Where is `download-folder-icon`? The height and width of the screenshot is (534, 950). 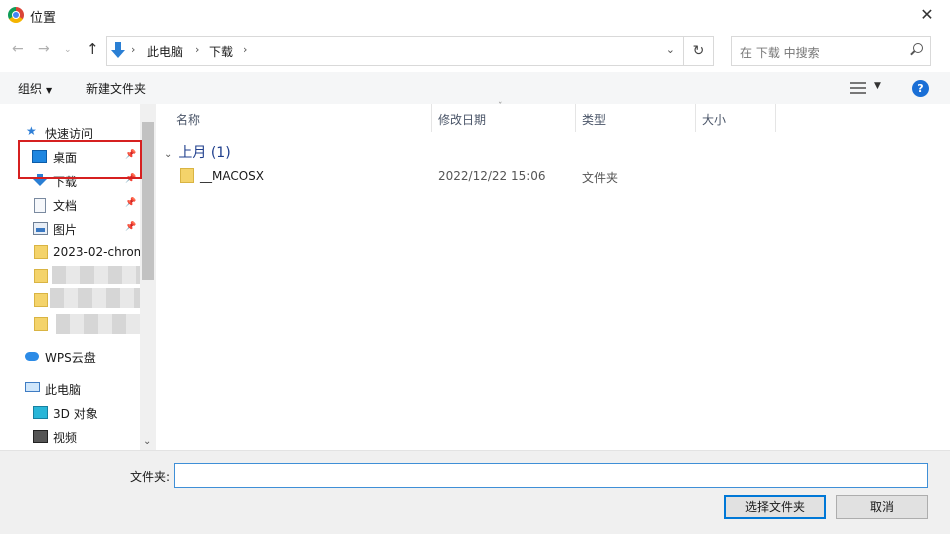
download-folder-icon is located at coordinates (118, 51).